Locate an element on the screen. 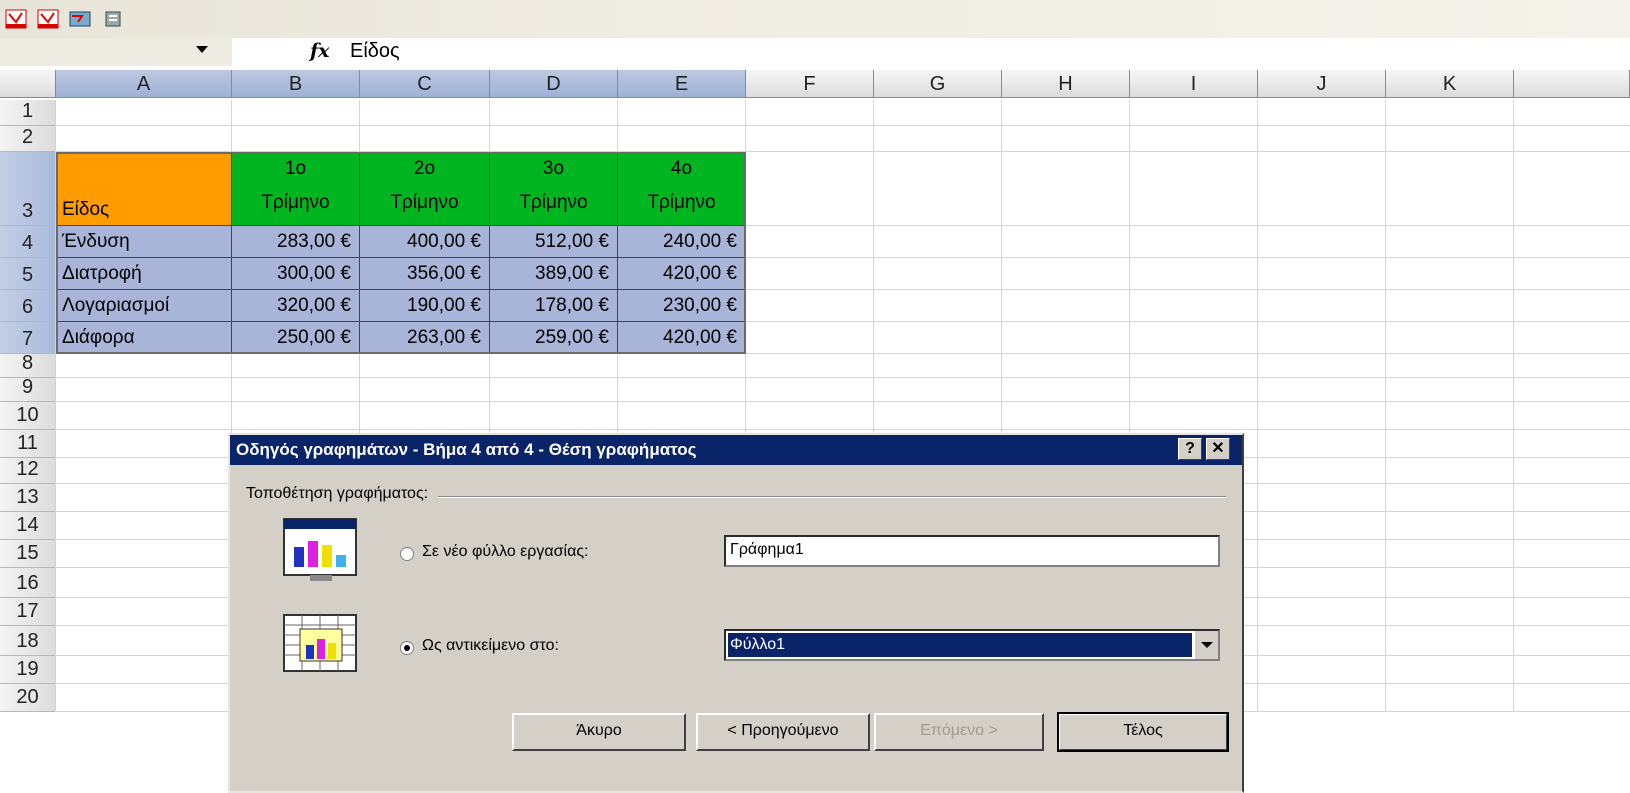 Image resolution: width=1630 pixels, height=793 pixels. quarter-number: 4ο is located at coordinates (681, 168).